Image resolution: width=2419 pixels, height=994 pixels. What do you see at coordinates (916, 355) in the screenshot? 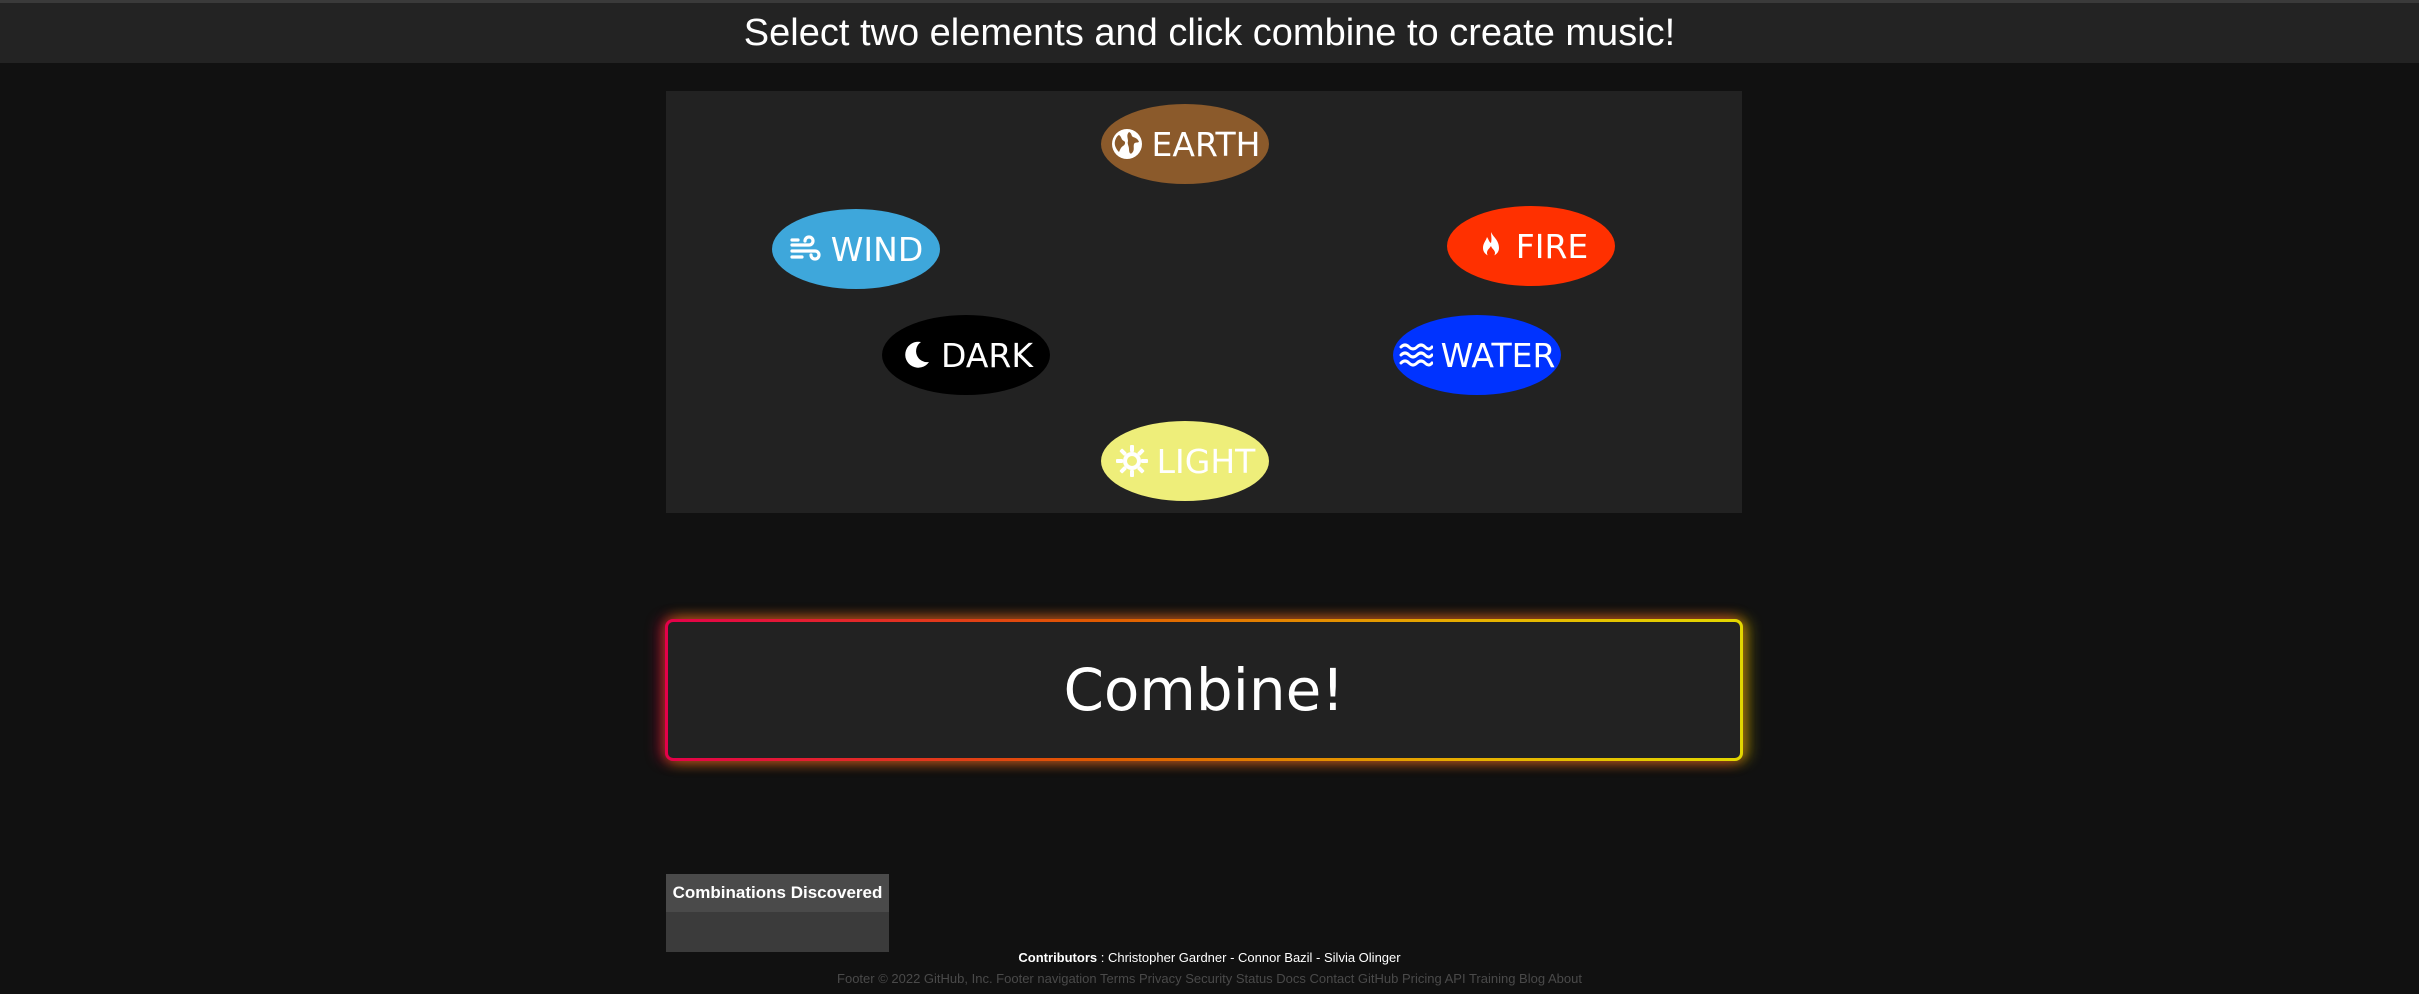
I see `moon-icon` at bounding box center [916, 355].